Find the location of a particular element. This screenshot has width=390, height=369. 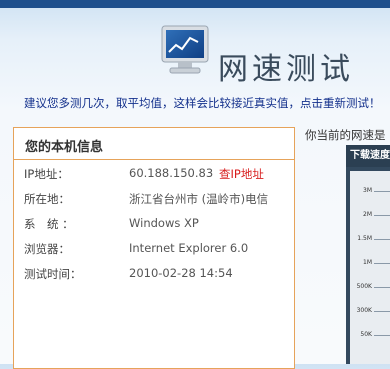

scale-tick-label: 50K is located at coordinates (366, 334).